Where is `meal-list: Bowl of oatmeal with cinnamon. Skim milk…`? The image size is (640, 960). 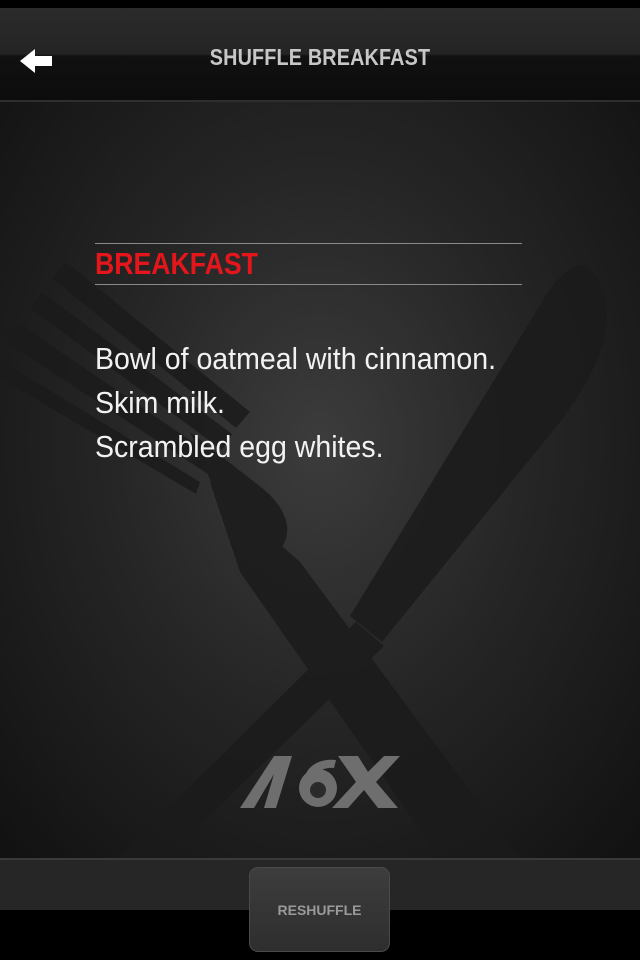 meal-list: Bowl of oatmeal with cinnamon. Skim milk… is located at coordinates (308, 403).